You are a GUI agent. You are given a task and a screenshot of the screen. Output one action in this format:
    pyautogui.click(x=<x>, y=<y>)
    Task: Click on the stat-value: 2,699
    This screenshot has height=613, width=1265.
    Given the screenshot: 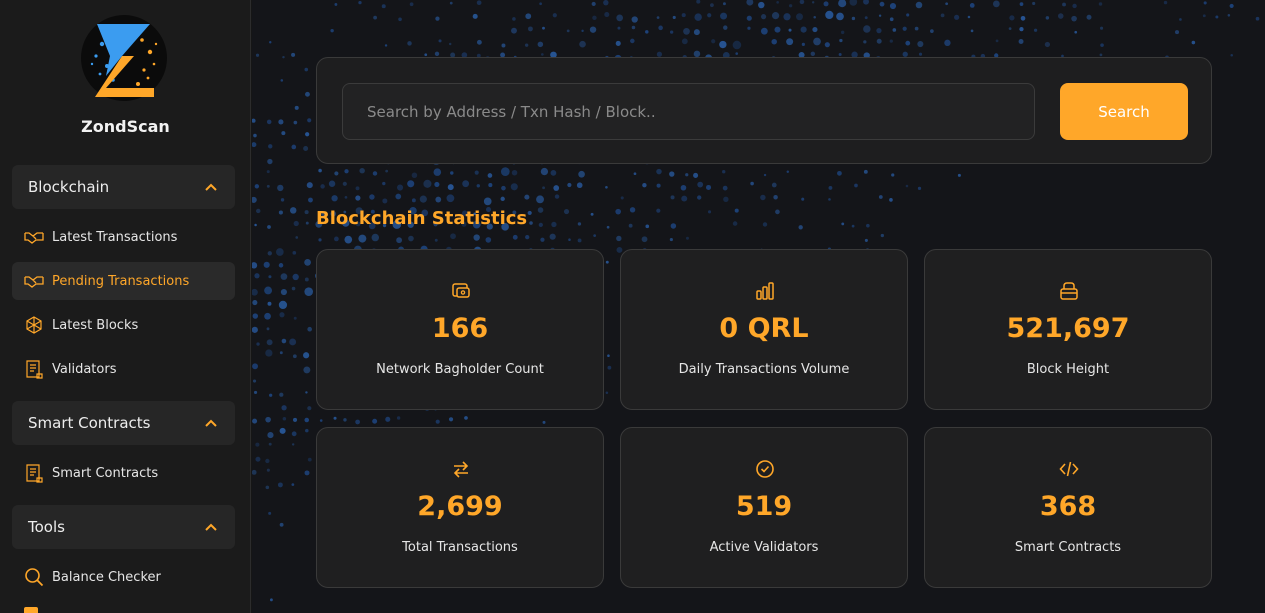 What is the action you would take?
    pyautogui.click(x=460, y=506)
    